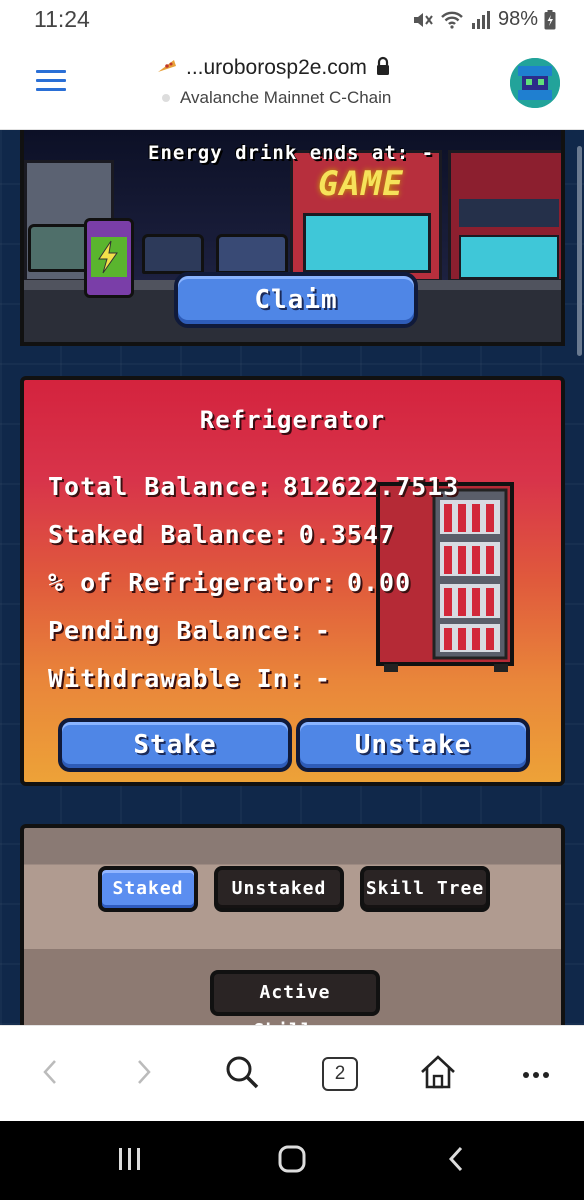 The width and height of the screenshot is (584, 1200). Describe the element at coordinates (230, 582) in the screenshot. I see `stat-refrigerator-share: % of Refrigerator: 0.00` at that location.